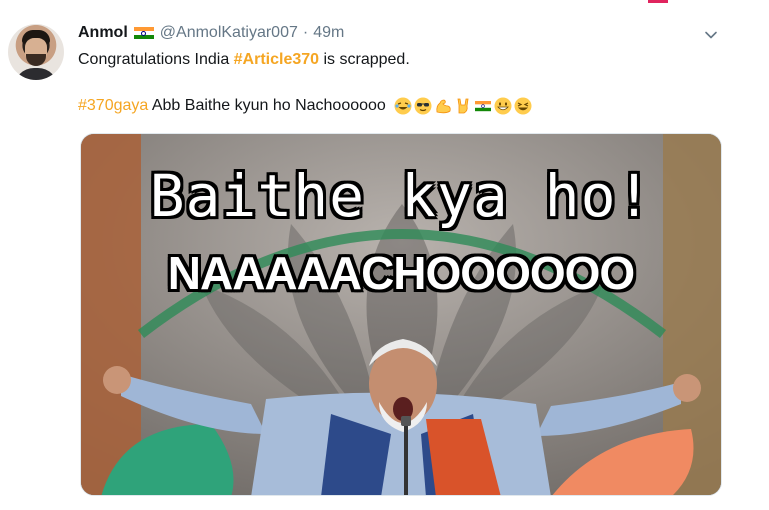  Describe the element at coordinates (503, 106) in the screenshot. I see `grin-emoji-icon` at that location.